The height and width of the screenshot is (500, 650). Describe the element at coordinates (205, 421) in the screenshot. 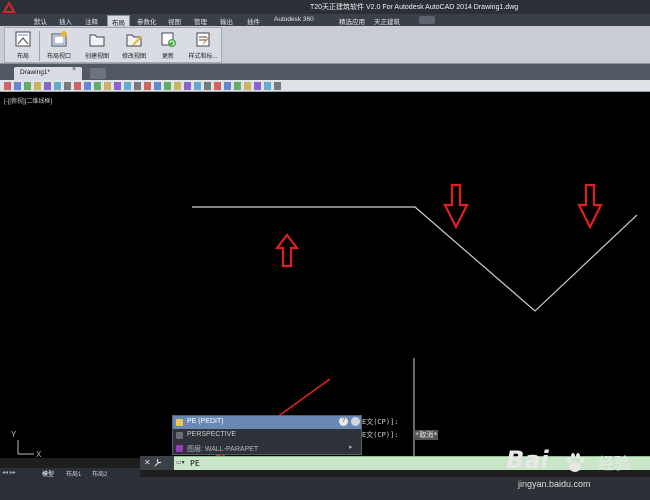

I see `autocomplete-item-label: PE (PEDIT)` at that location.